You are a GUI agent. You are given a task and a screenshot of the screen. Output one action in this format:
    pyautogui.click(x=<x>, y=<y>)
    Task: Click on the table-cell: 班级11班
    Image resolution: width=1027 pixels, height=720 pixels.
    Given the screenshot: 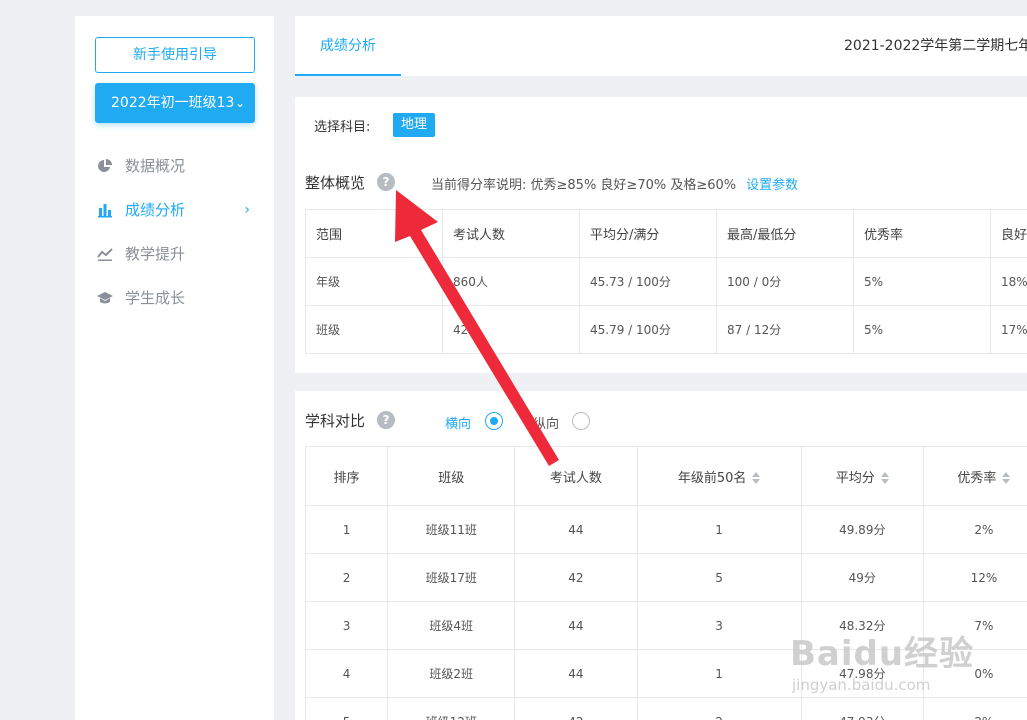 What is the action you would take?
    pyautogui.click(x=451, y=529)
    